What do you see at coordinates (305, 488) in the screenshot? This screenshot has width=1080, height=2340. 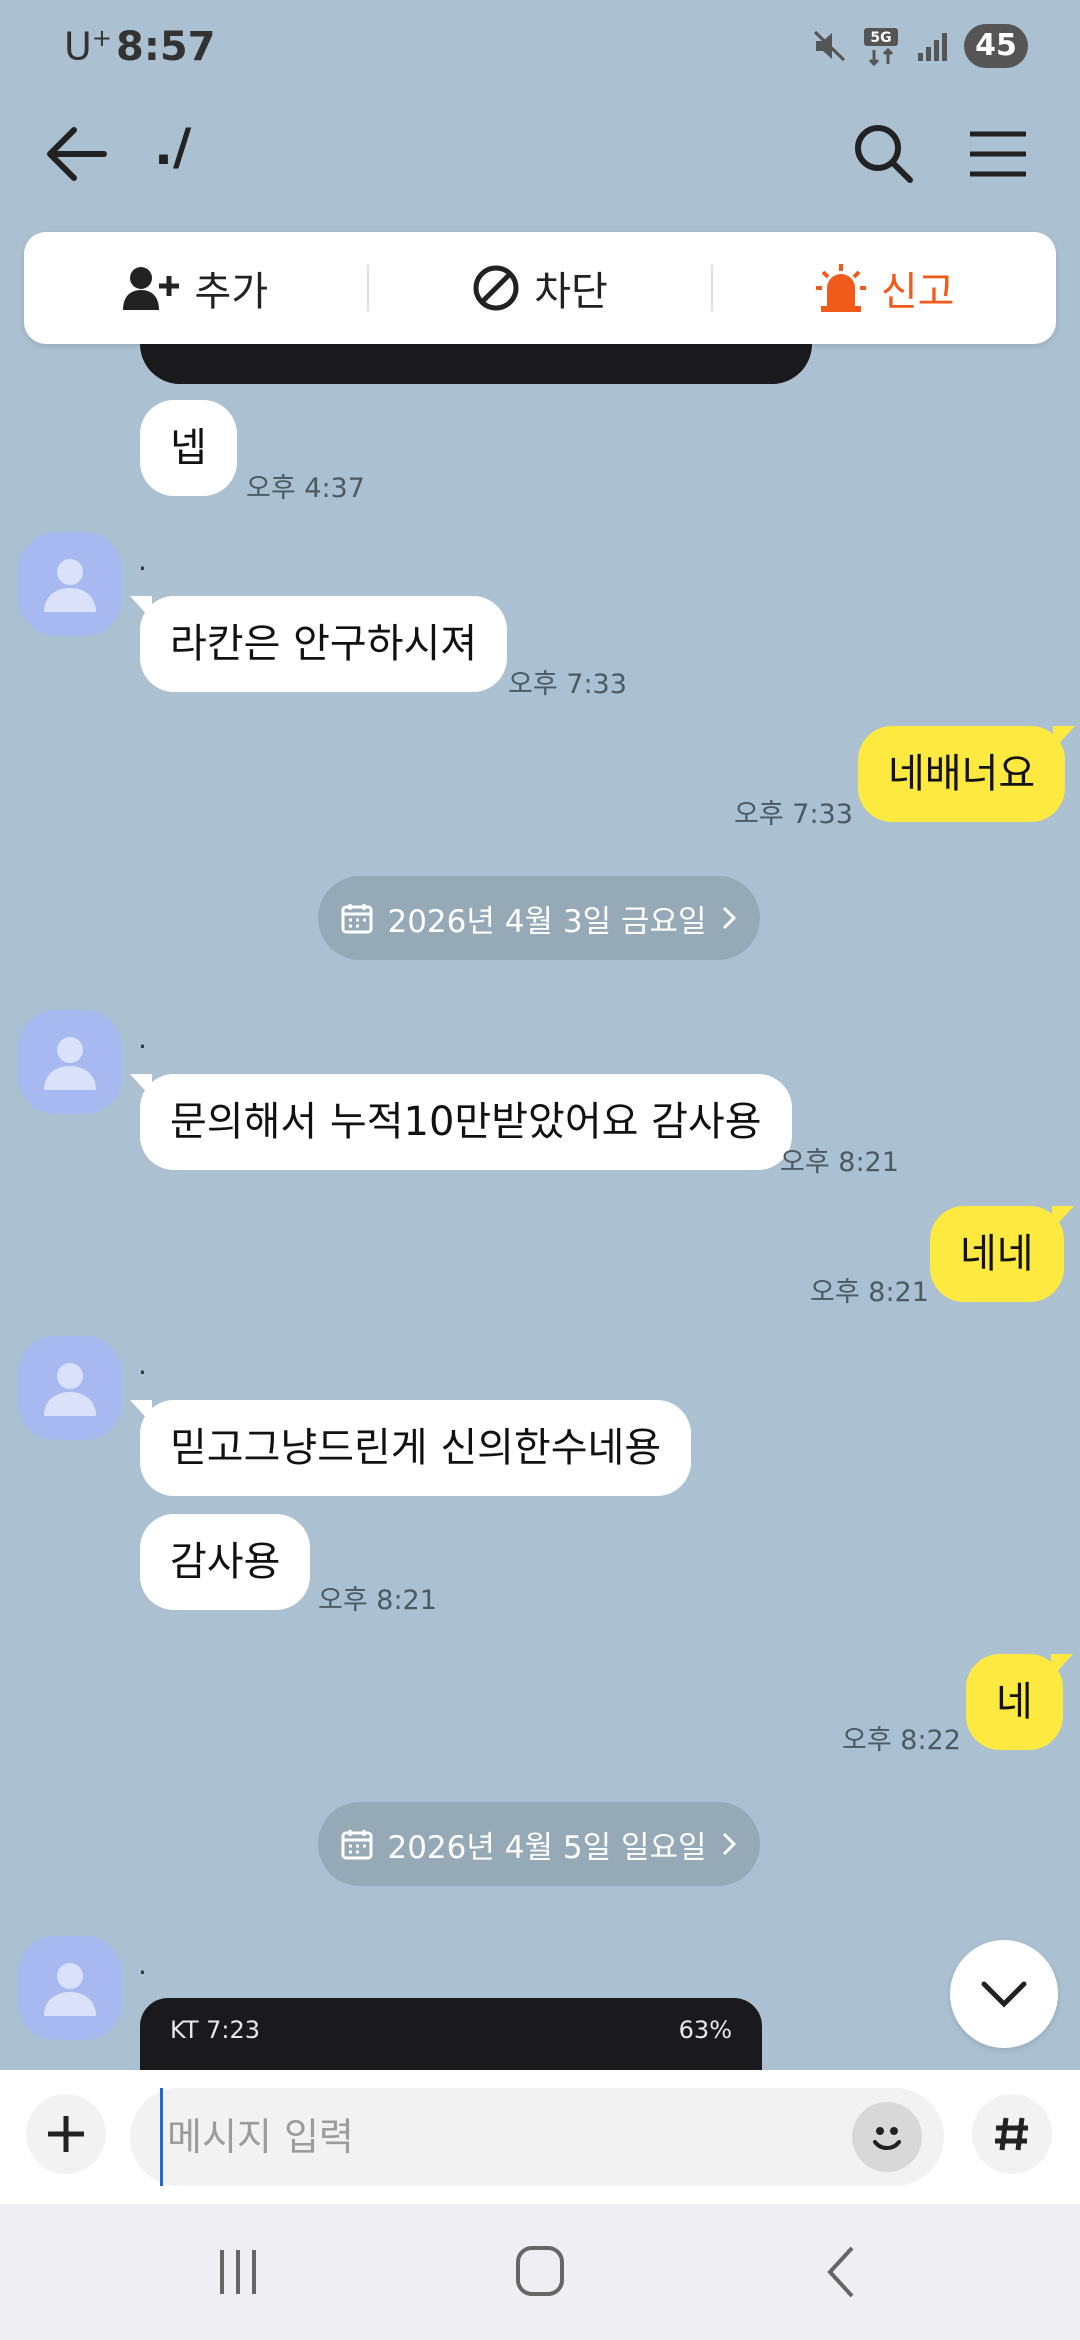 I see `message-time: 오후 4:37` at bounding box center [305, 488].